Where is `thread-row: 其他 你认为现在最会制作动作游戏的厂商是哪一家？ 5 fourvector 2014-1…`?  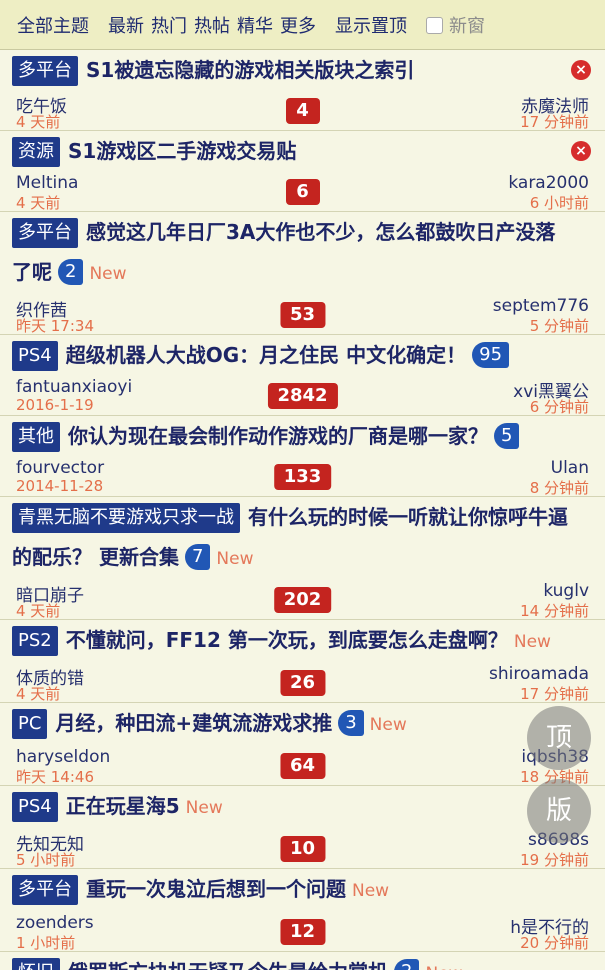 thread-row: 其他 你认为现在最会制作动作游戏的厂商是哪一家？ 5 fourvector 2014-1… is located at coordinates (302, 456).